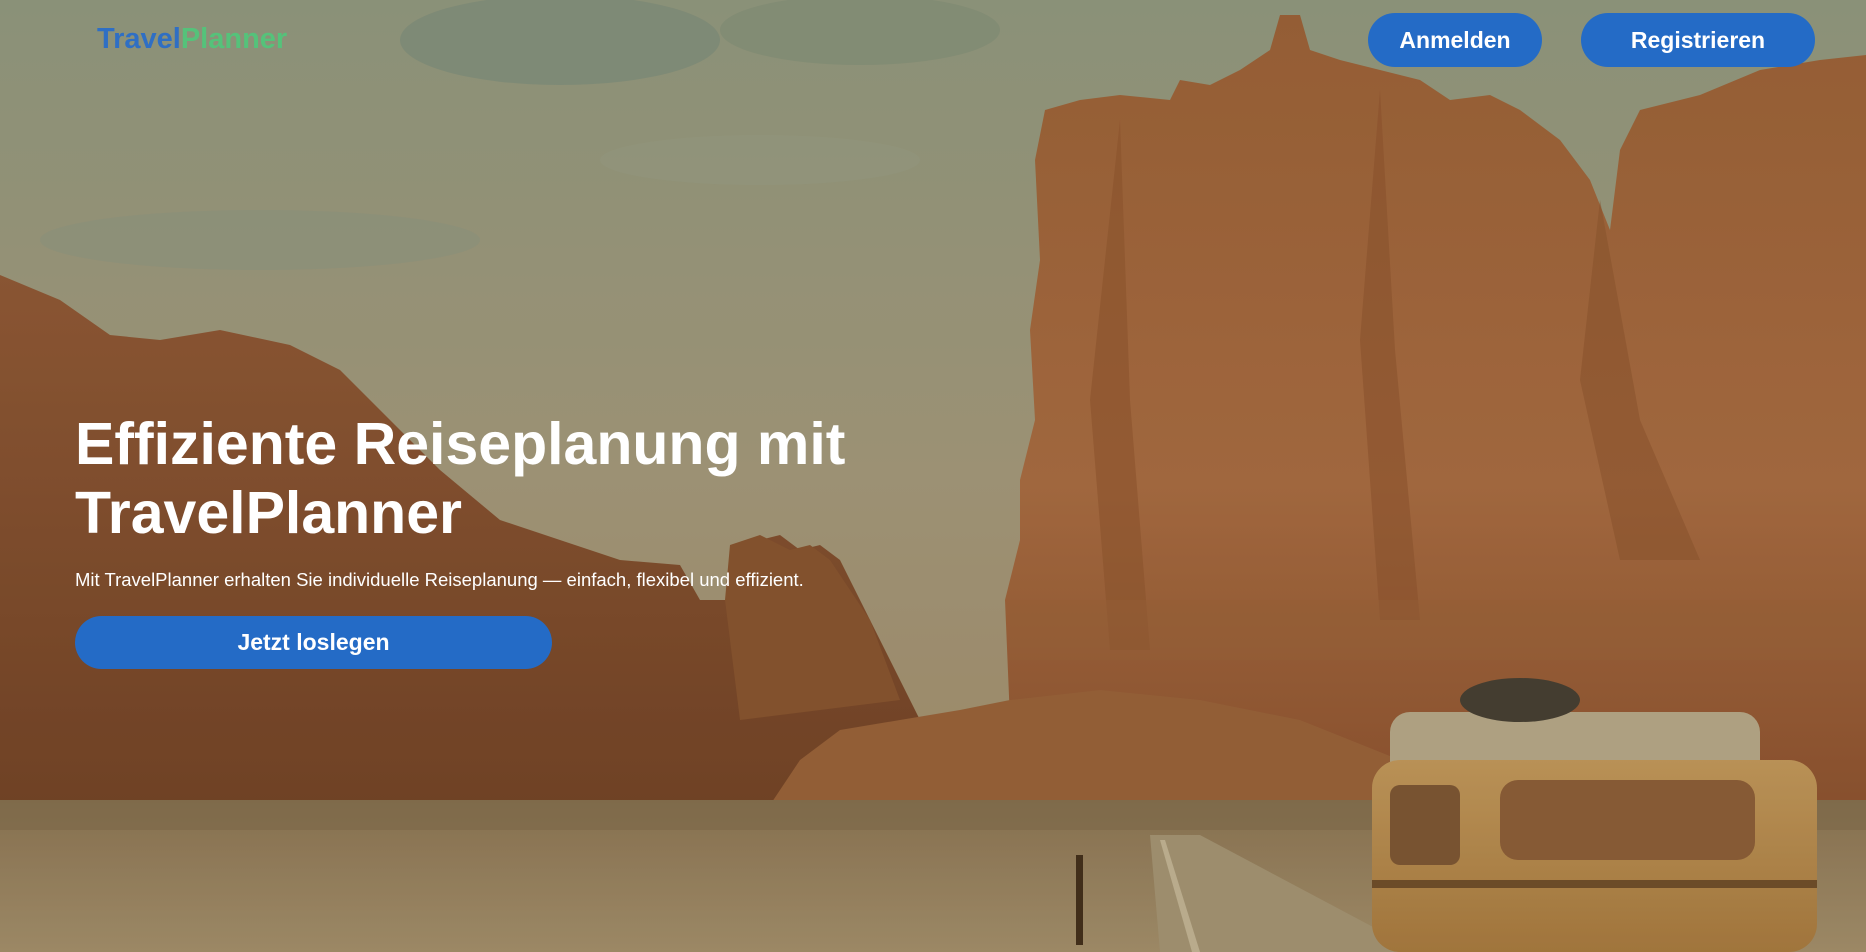  I want to click on logo-text-travel: Travel, so click(139, 39).